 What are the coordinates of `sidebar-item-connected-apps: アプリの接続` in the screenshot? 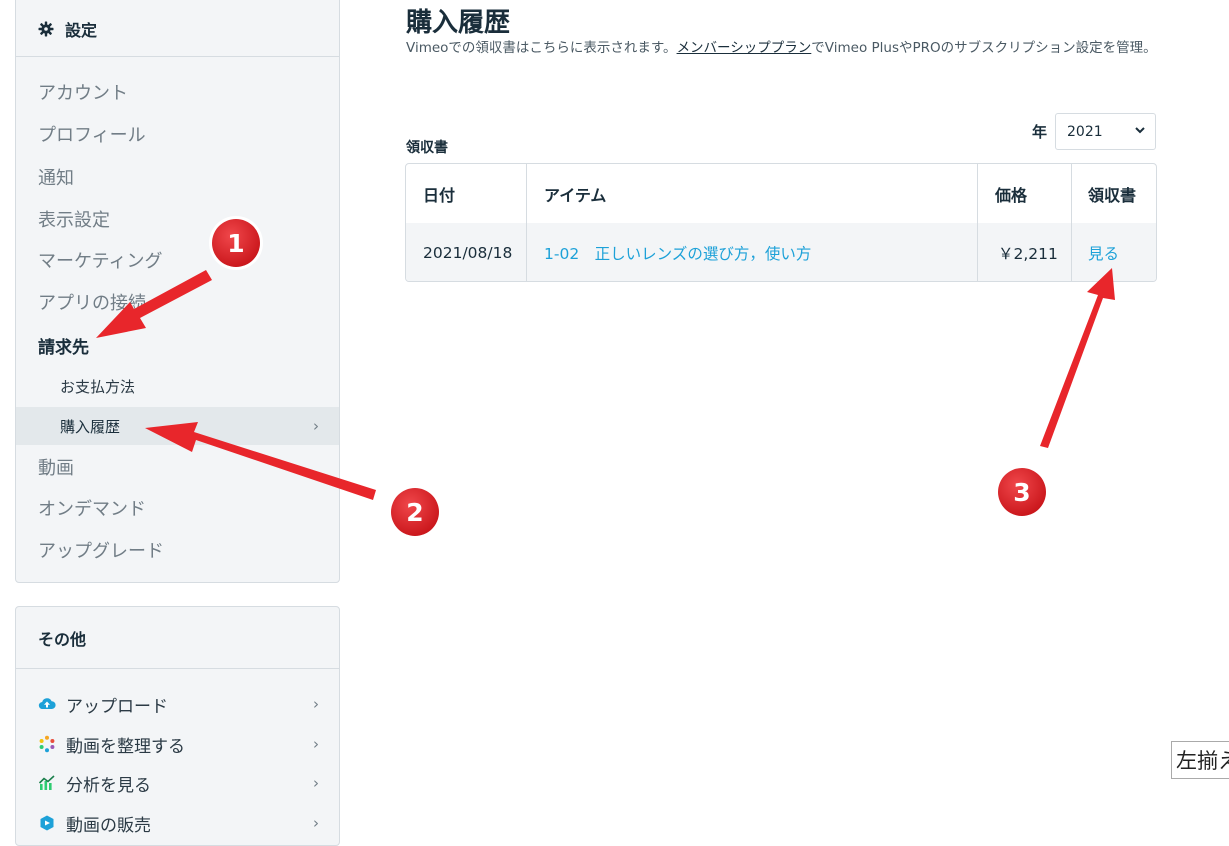 It's located at (177, 302).